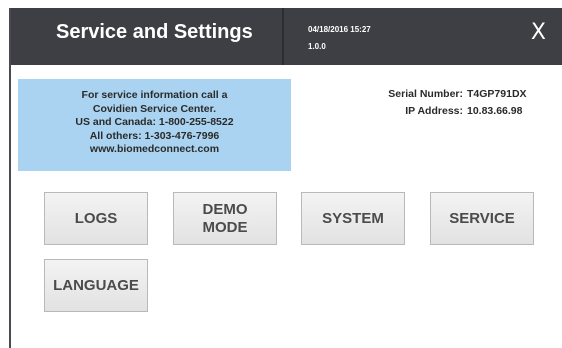 This screenshot has width=562, height=348. What do you see at coordinates (154, 95) in the screenshot?
I see `info-line: For service information call a` at bounding box center [154, 95].